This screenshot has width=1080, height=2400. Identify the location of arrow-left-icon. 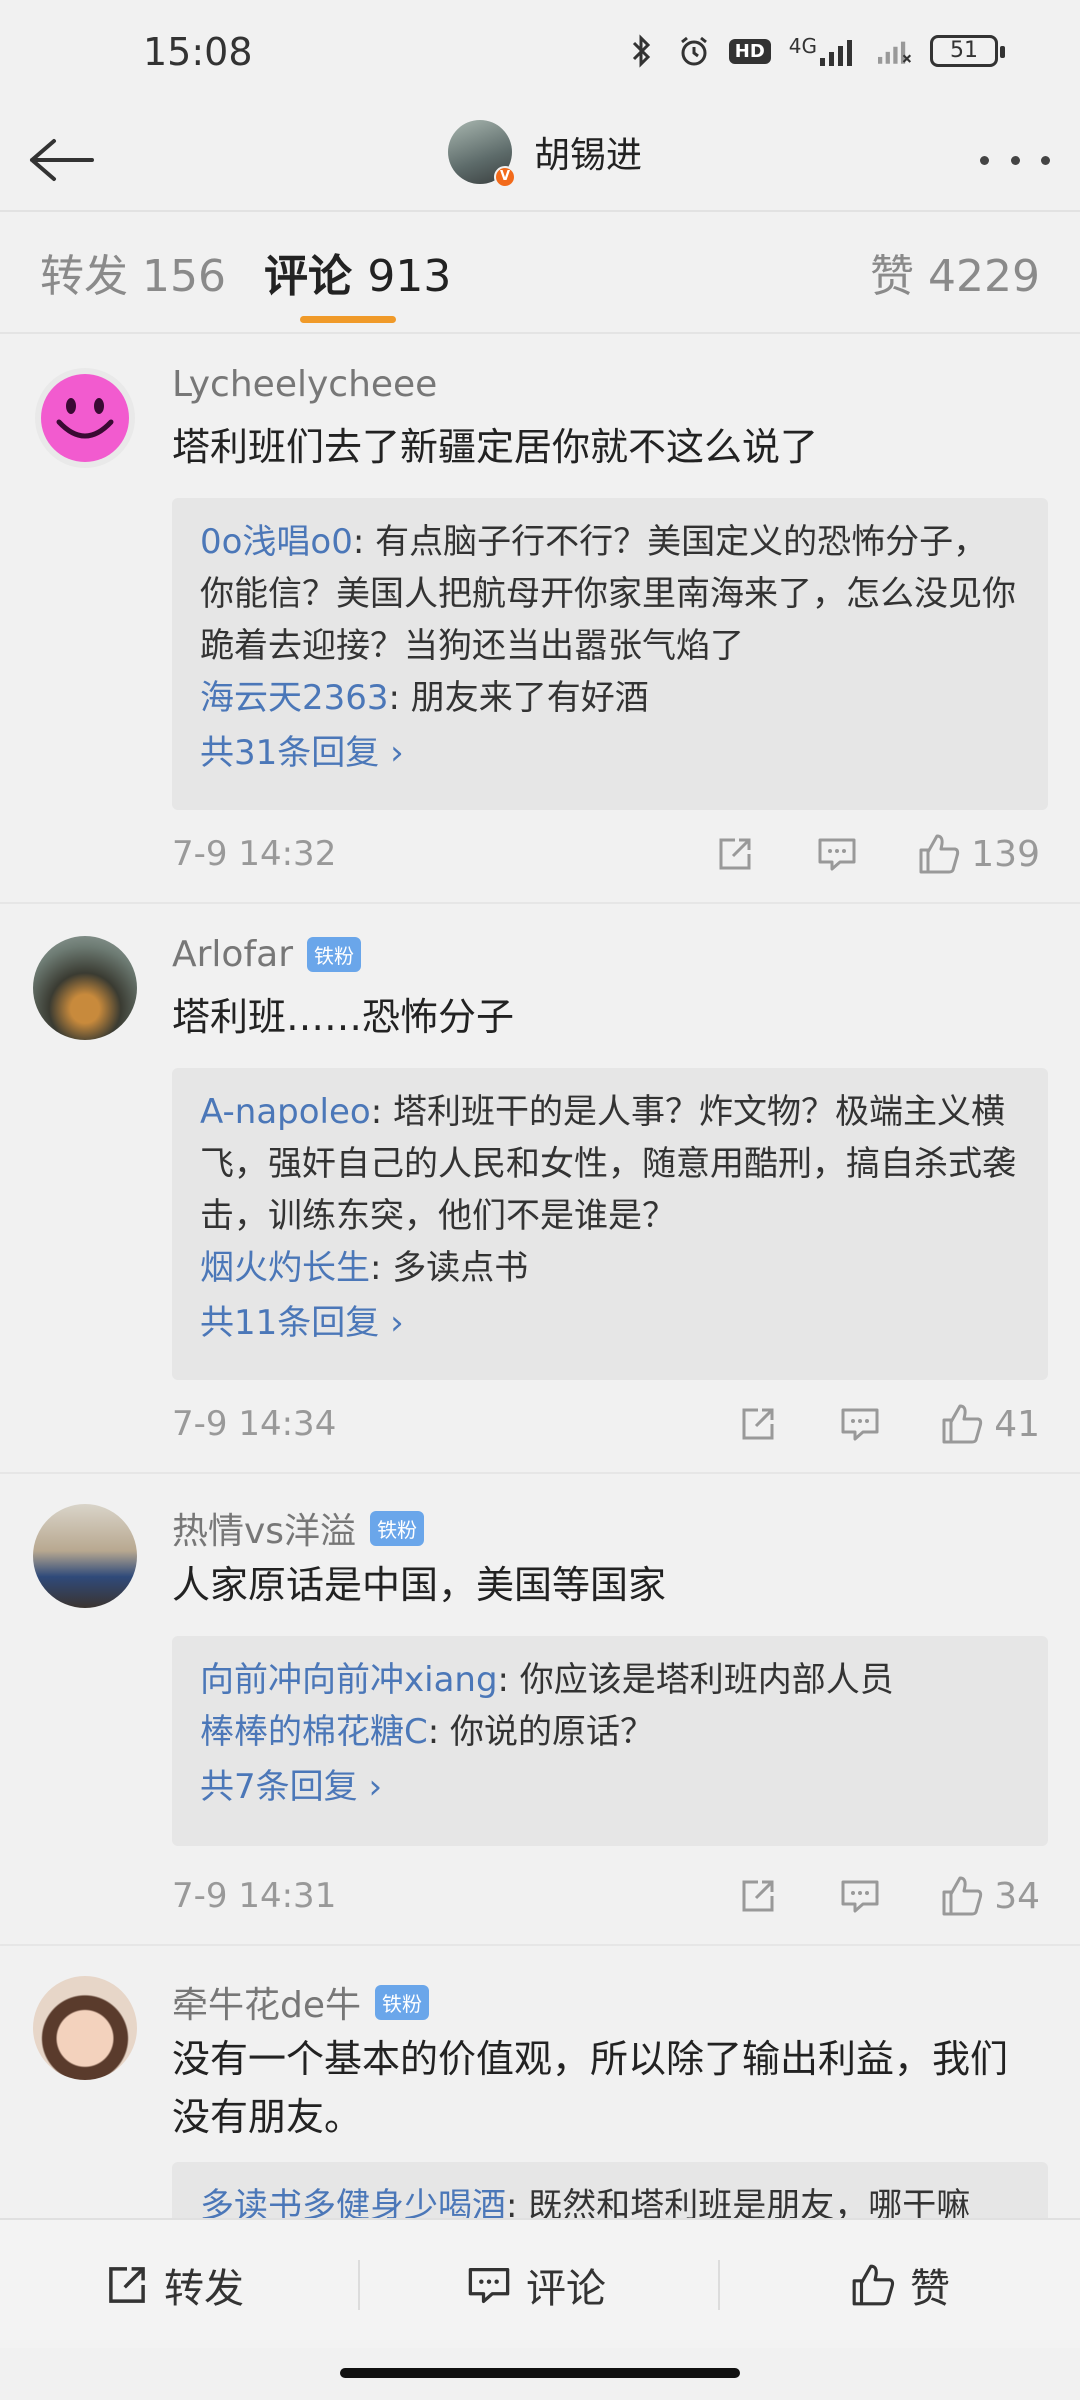
(62, 160).